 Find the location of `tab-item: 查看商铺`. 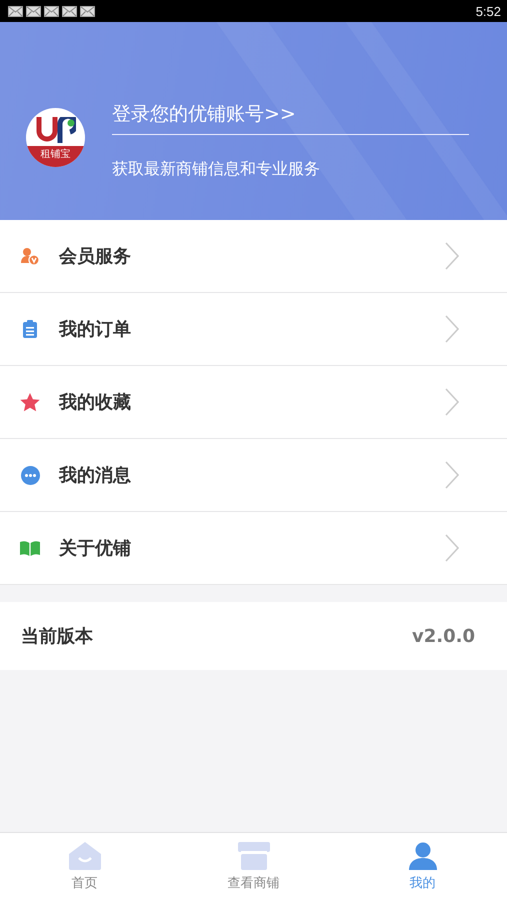

tab-item: 查看商铺 is located at coordinates (253, 866).